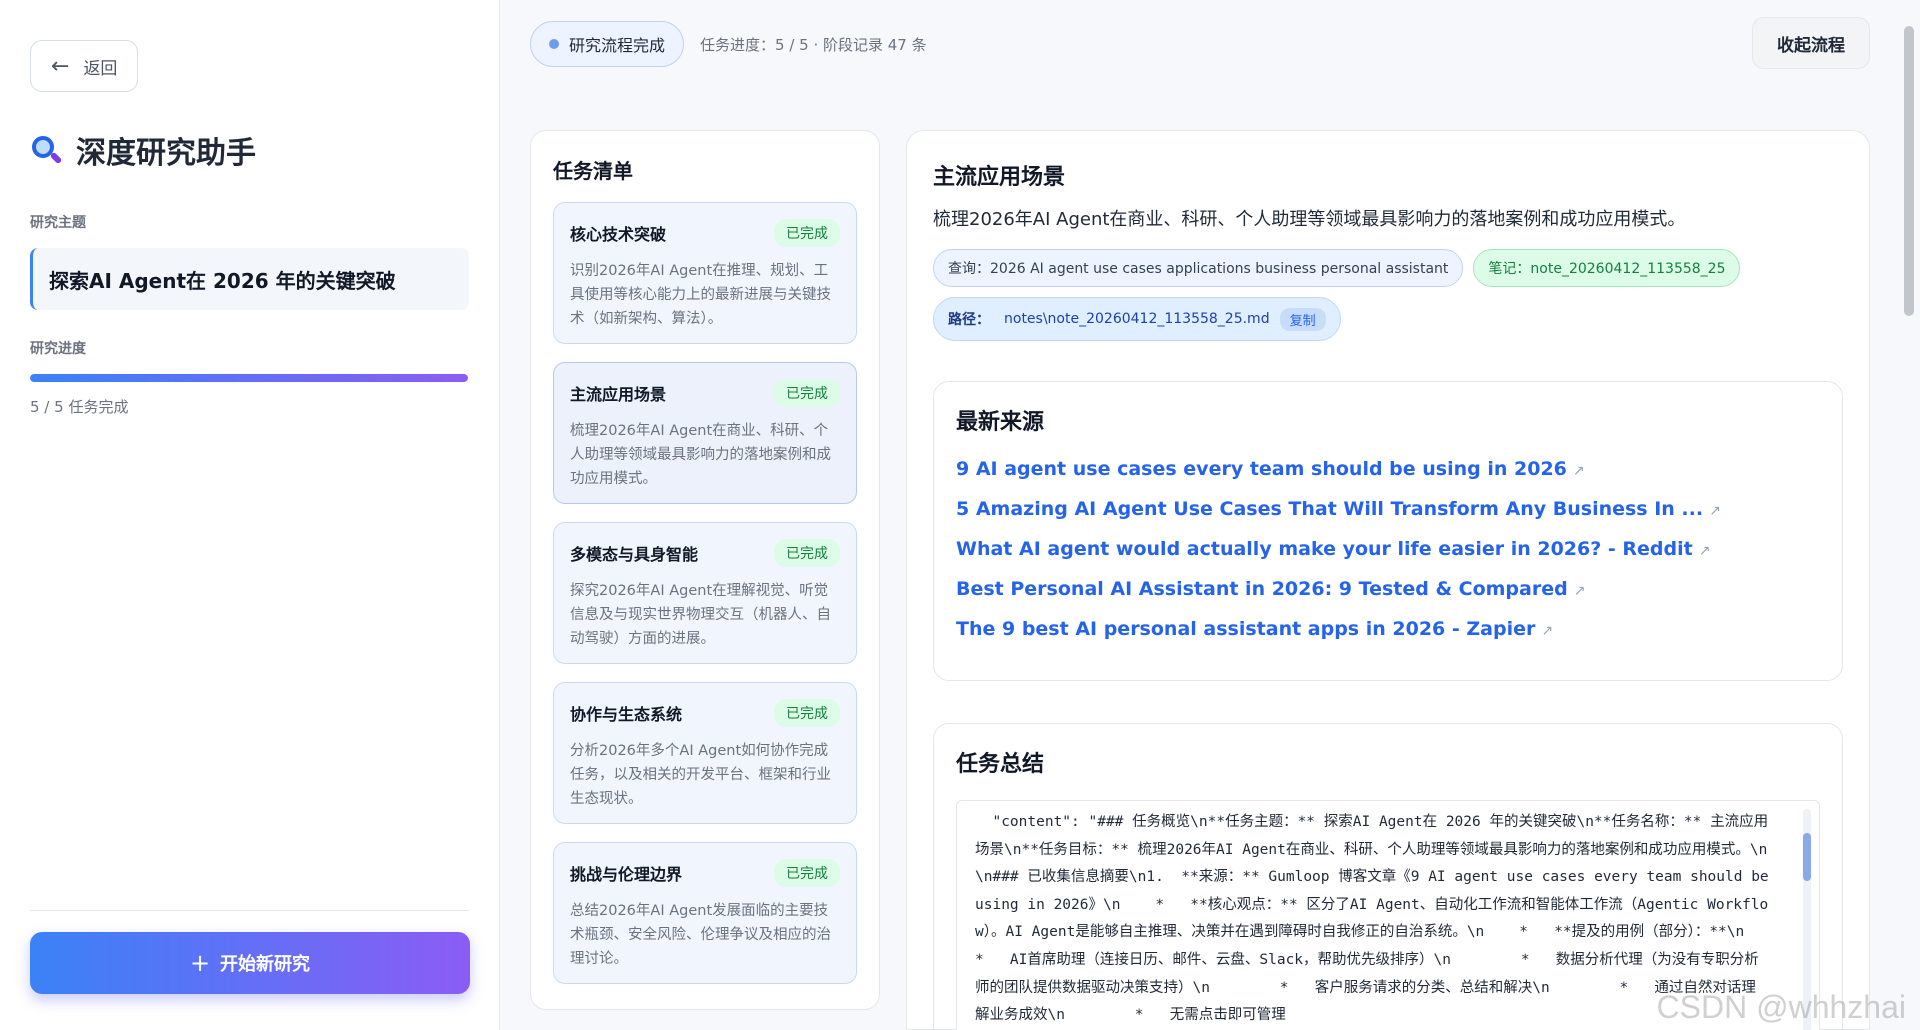 The height and width of the screenshot is (1030, 1920). What do you see at coordinates (249, 279) in the screenshot?
I see `topic-value: 探索AI Agent在 2026 年的关键突破` at bounding box center [249, 279].